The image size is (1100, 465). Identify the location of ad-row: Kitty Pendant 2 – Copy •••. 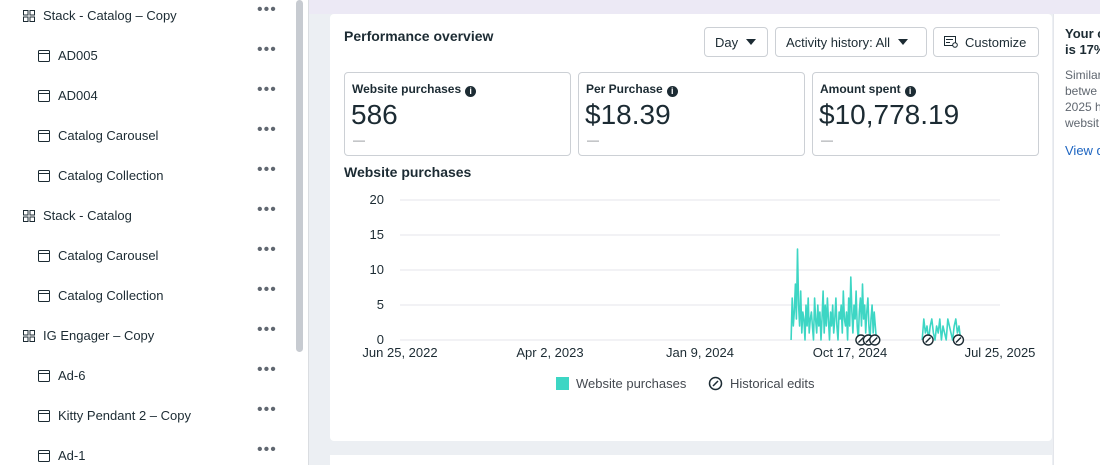
(145, 416).